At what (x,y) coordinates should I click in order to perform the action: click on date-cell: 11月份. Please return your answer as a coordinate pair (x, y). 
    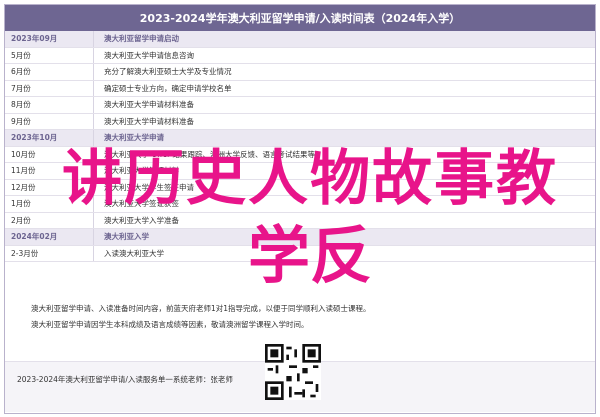
    Looking at the image, I should click on (49, 171).